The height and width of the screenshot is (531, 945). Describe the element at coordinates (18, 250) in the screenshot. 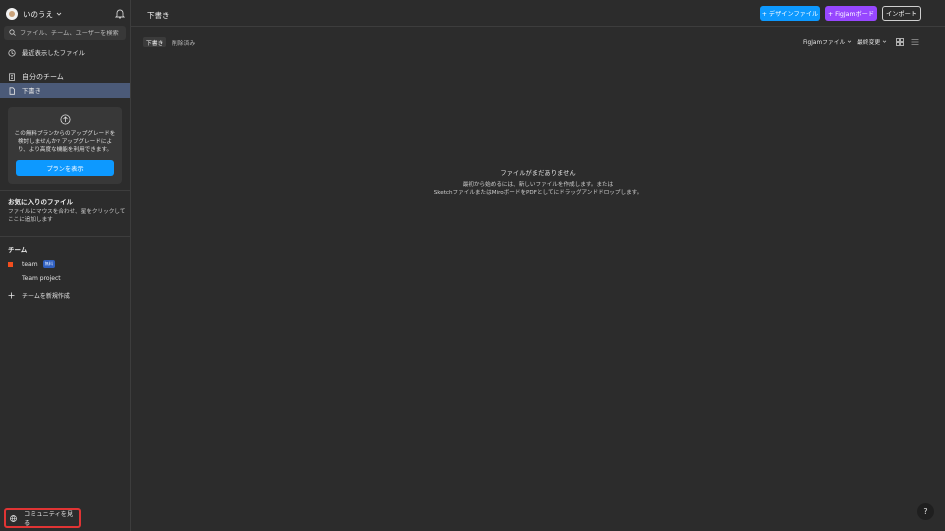

I see `teams-title: チーム` at that location.